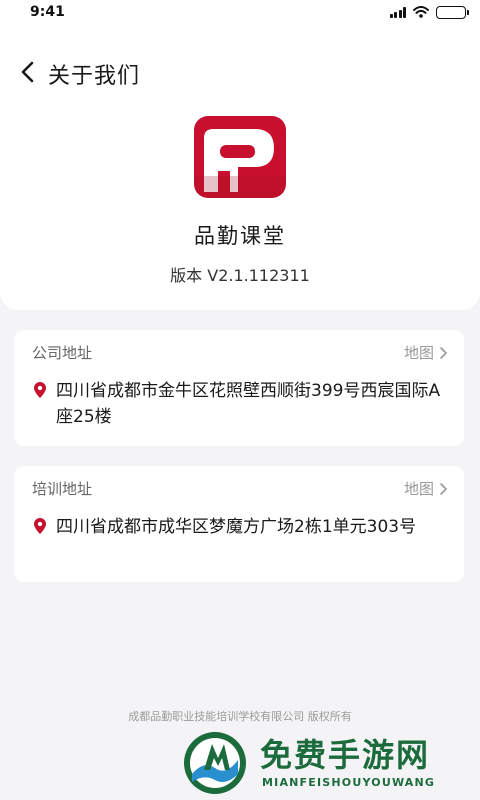 This screenshot has height=800, width=480. Describe the element at coordinates (236, 527) in the screenshot. I see `address-text: 四川省成都市成华区梦魔方广场2栋1单元303号` at that location.